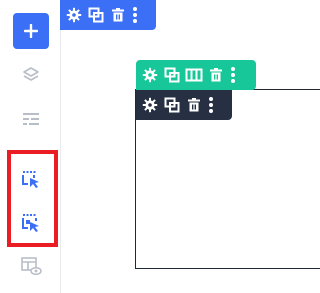 The height and width of the screenshot is (293, 320). What do you see at coordinates (32, 198) in the screenshot?
I see `highlight-frame` at bounding box center [32, 198].